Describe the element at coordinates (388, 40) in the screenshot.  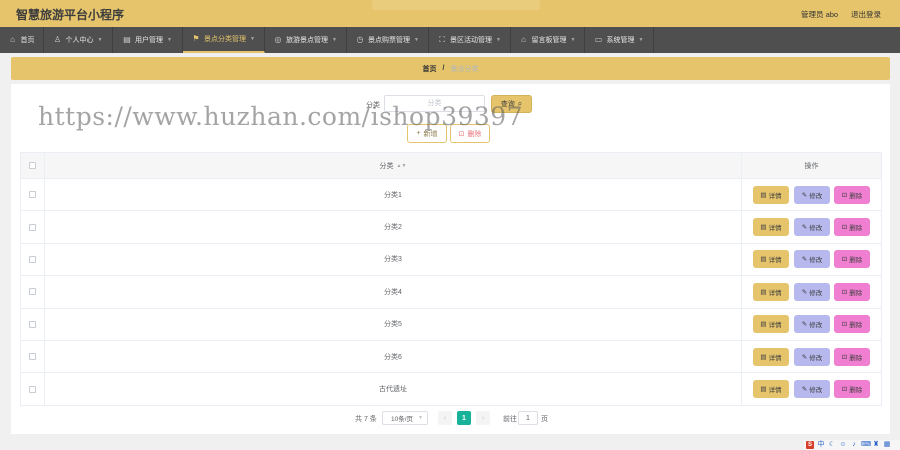
I see `nav-item-tickets: ◷ 景点购票管理 ▼` at that location.